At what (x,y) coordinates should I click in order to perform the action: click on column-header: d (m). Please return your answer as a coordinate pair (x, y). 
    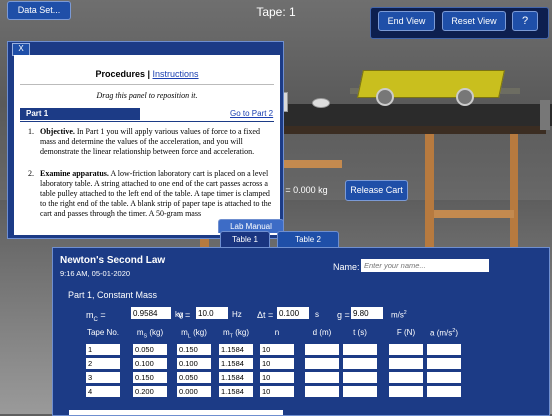
    Looking at the image, I should click on (322, 332).